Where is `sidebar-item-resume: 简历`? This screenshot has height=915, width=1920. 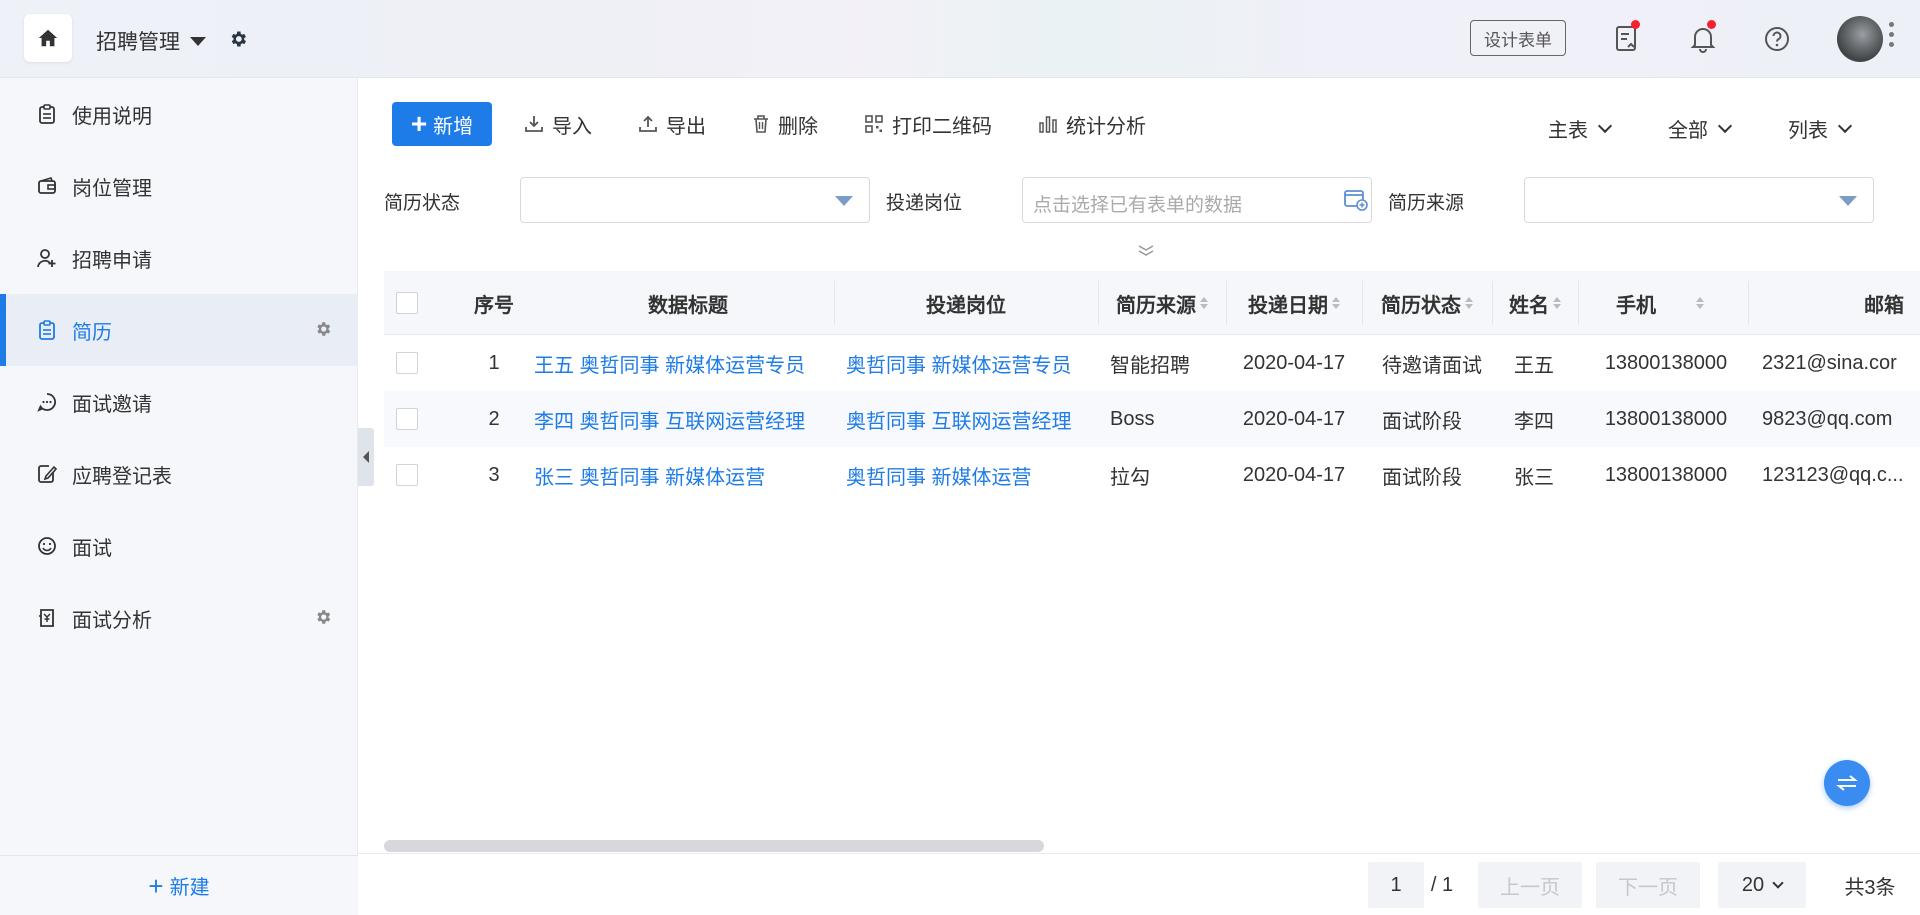
sidebar-item-resume: 简历 is located at coordinates (179, 330).